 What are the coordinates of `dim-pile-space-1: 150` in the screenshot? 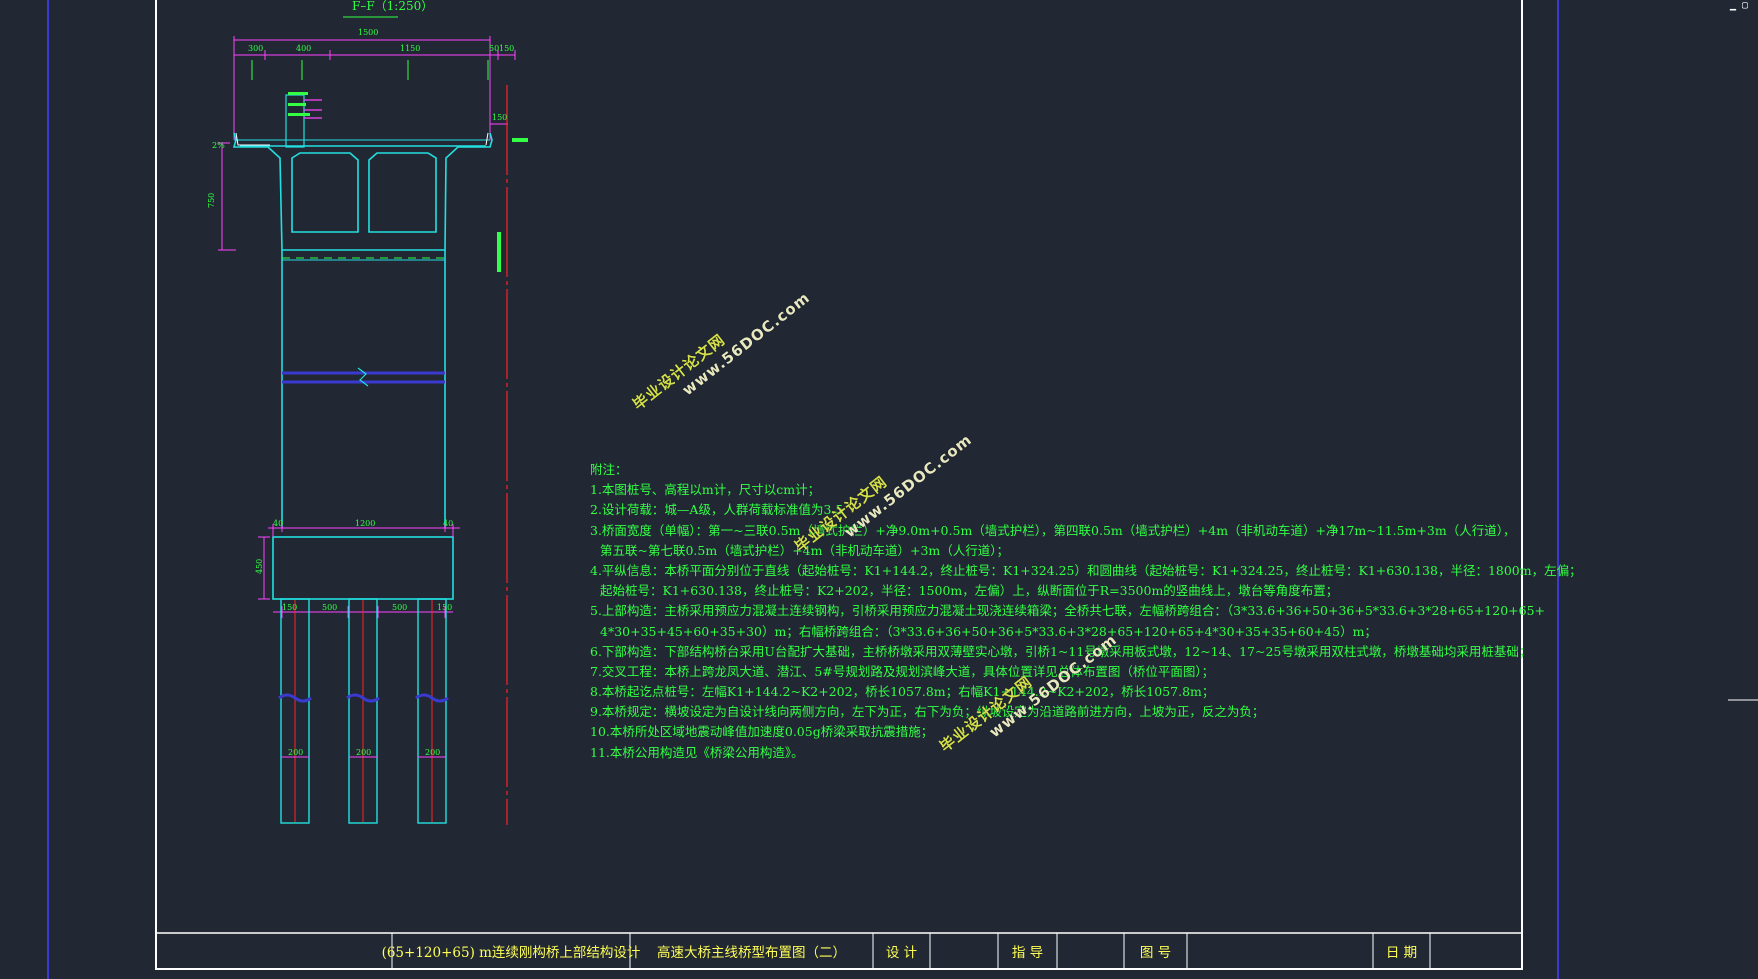 It's located at (289, 607).